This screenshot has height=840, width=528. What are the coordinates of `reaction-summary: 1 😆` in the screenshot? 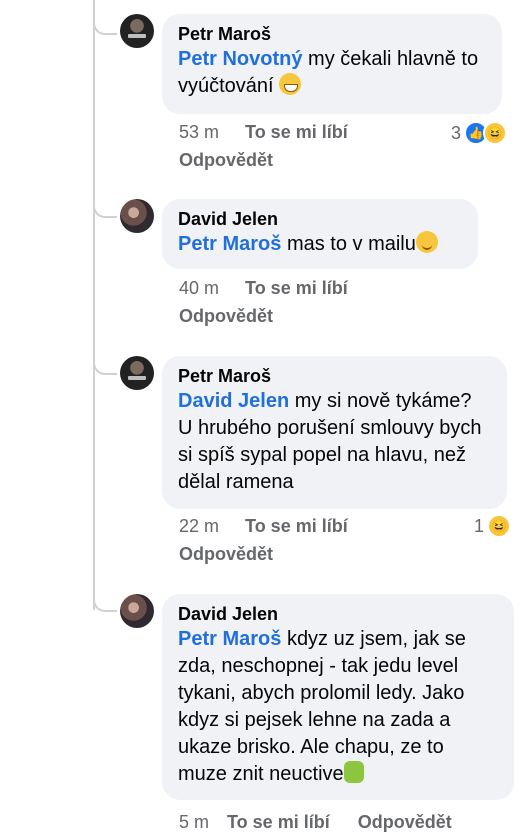 It's located at (493, 526).